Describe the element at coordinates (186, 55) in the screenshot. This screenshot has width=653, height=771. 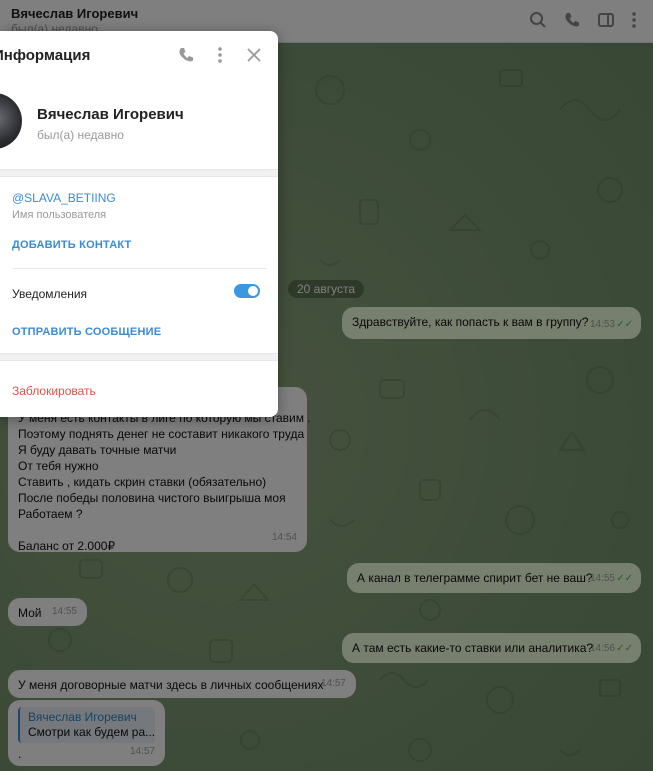
I see `phone-icon` at that location.